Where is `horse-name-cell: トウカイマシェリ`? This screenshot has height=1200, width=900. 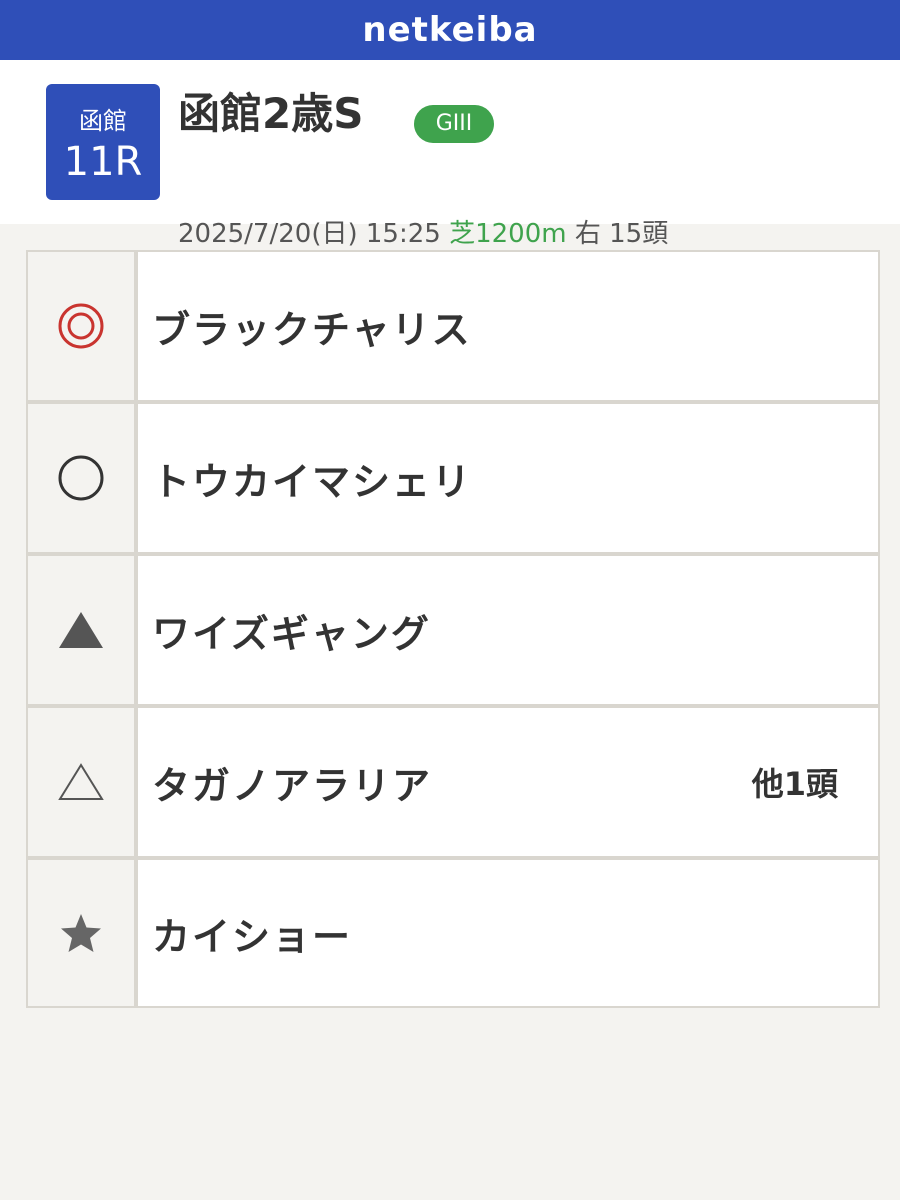 horse-name-cell: トウカイマシェリ is located at coordinates (508, 478).